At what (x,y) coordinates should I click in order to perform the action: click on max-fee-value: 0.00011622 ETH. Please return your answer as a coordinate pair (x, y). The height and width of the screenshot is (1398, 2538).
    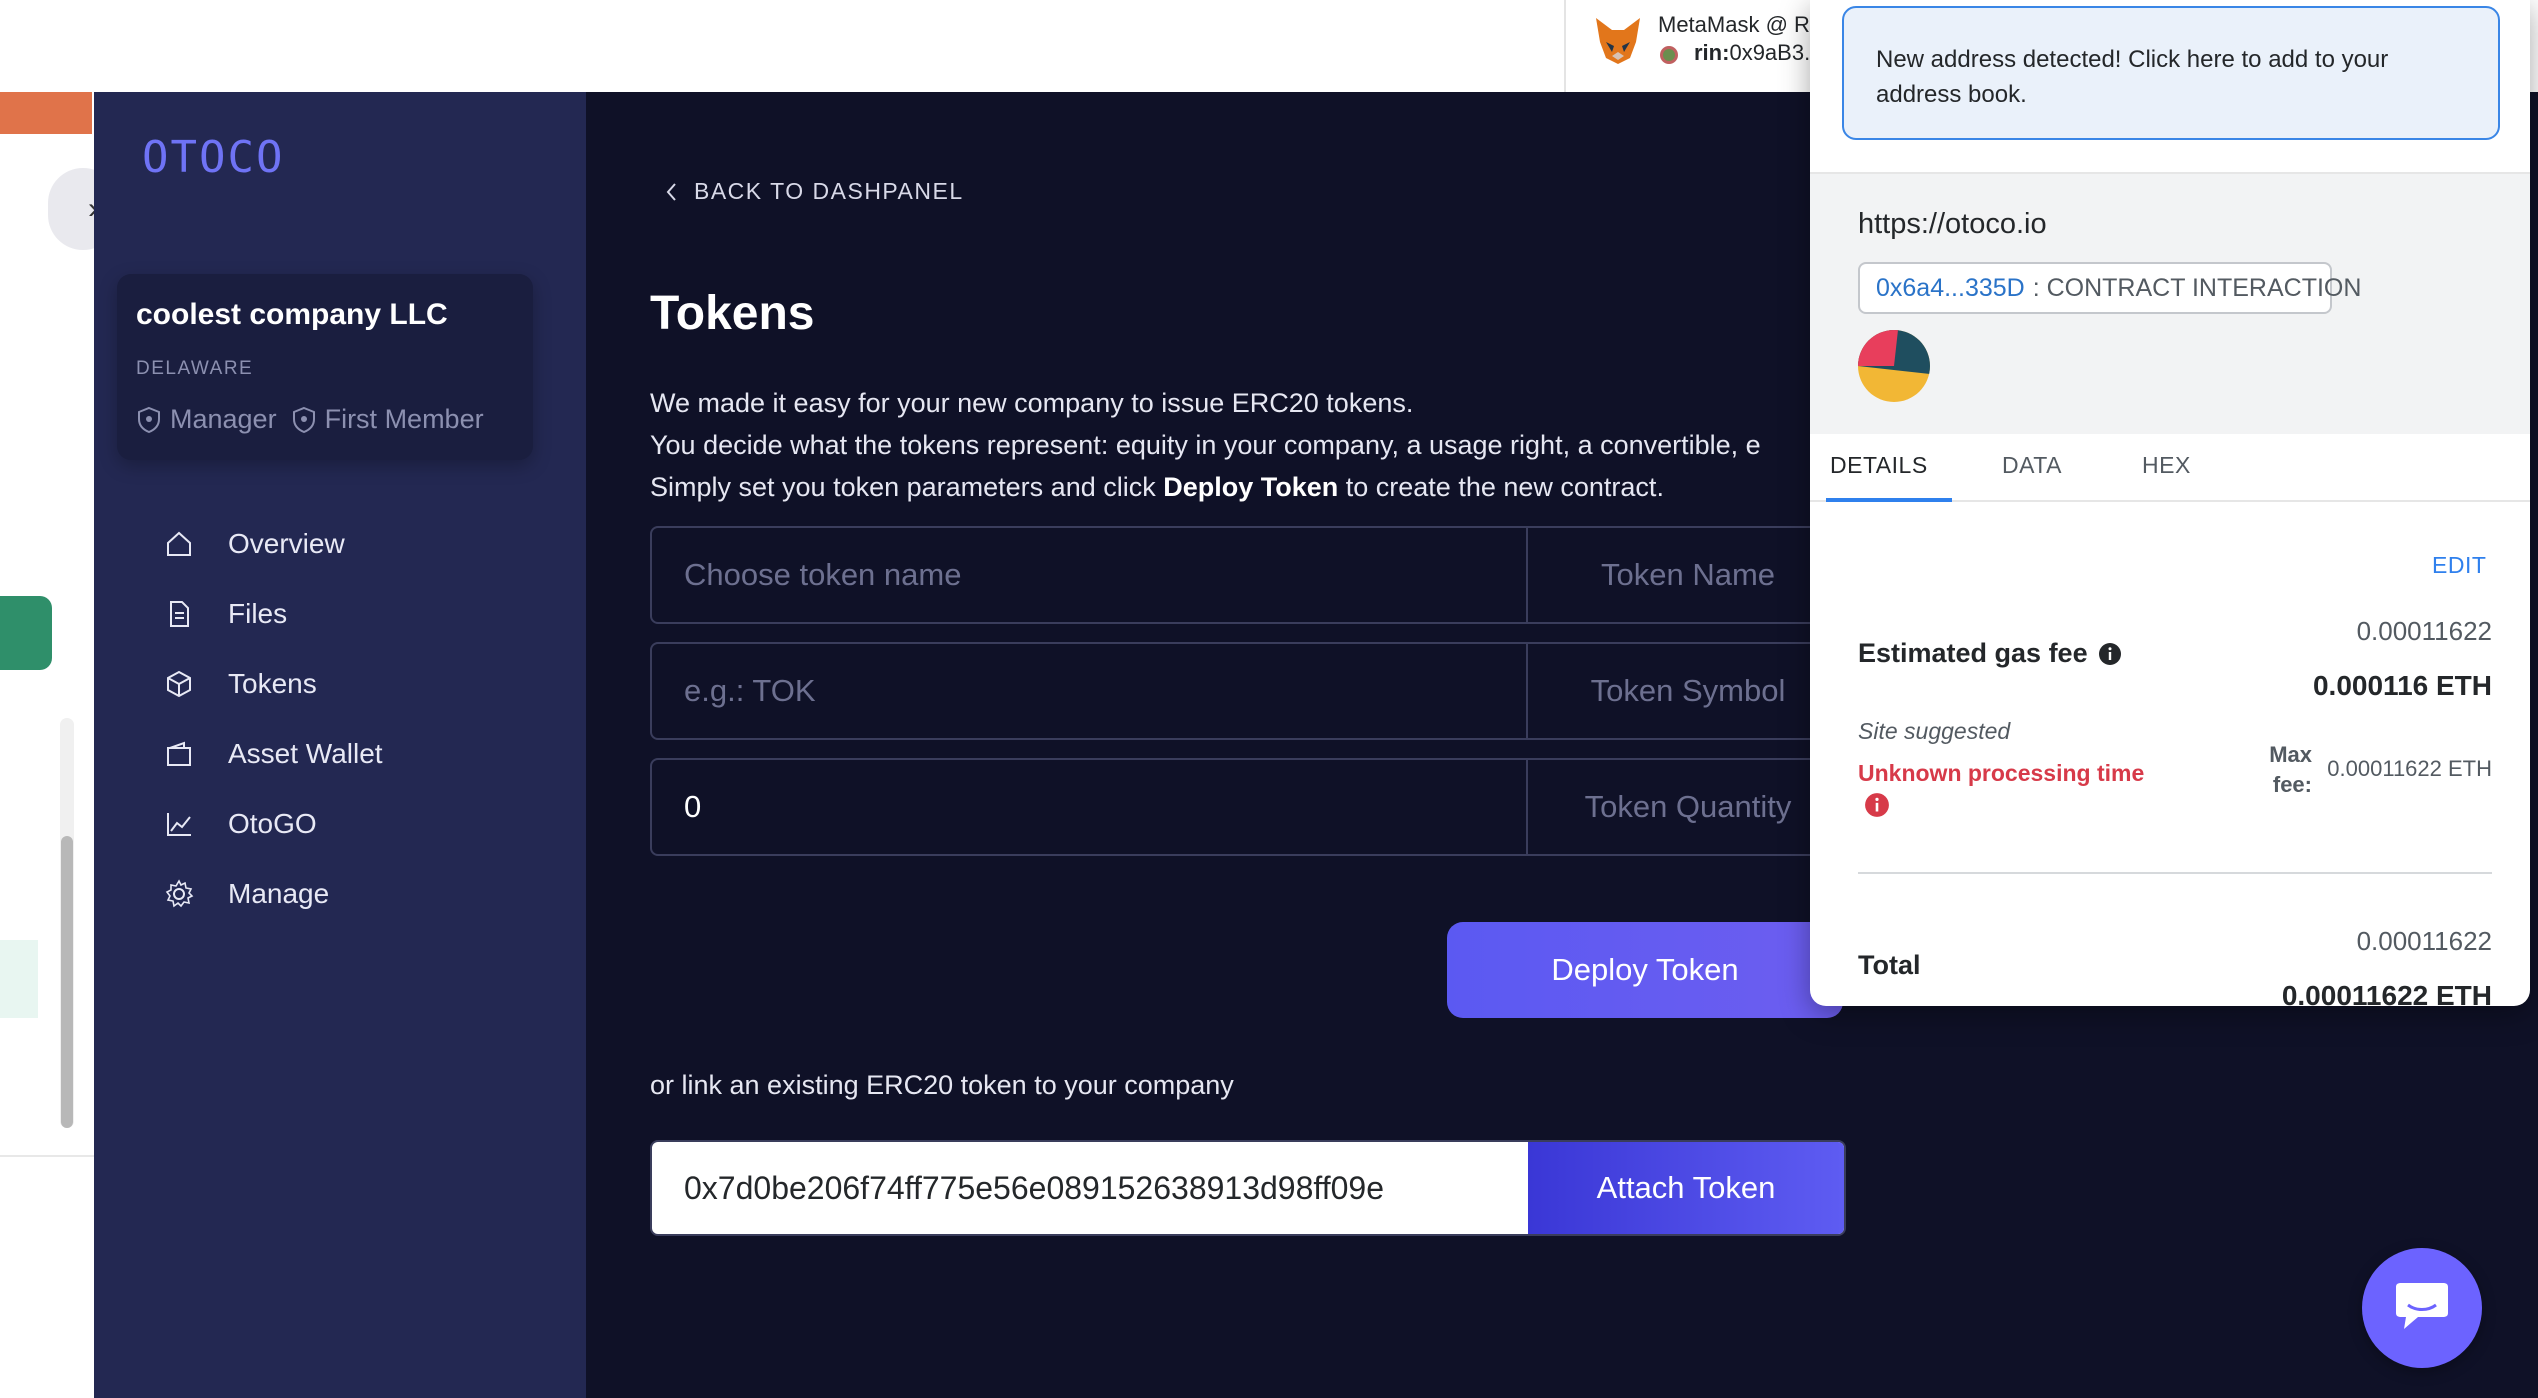
    Looking at the image, I should click on (2409, 768).